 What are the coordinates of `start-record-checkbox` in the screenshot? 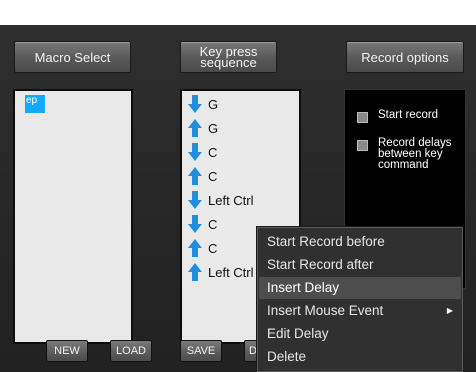 It's located at (362, 117).